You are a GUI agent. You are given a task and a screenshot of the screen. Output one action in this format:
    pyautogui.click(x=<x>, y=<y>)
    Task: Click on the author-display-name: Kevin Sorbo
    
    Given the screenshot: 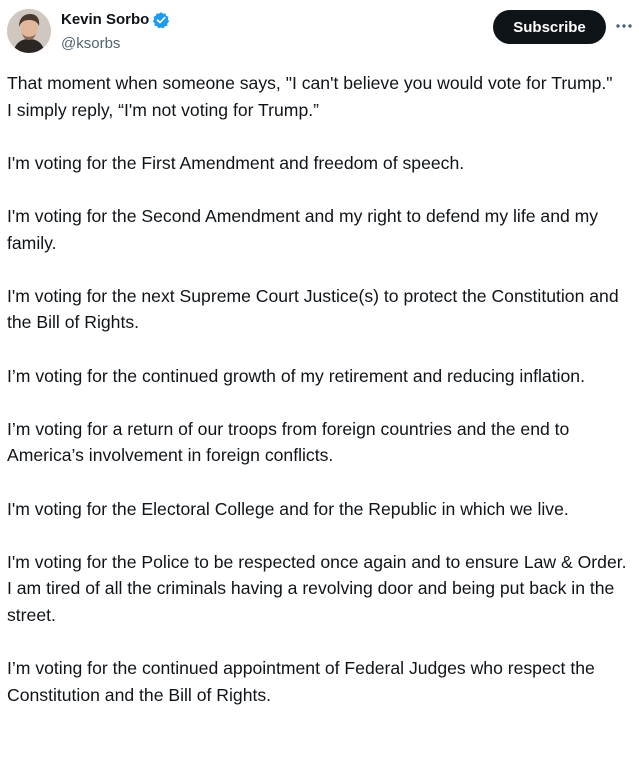 What is the action you would take?
    pyautogui.click(x=105, y=20)
    